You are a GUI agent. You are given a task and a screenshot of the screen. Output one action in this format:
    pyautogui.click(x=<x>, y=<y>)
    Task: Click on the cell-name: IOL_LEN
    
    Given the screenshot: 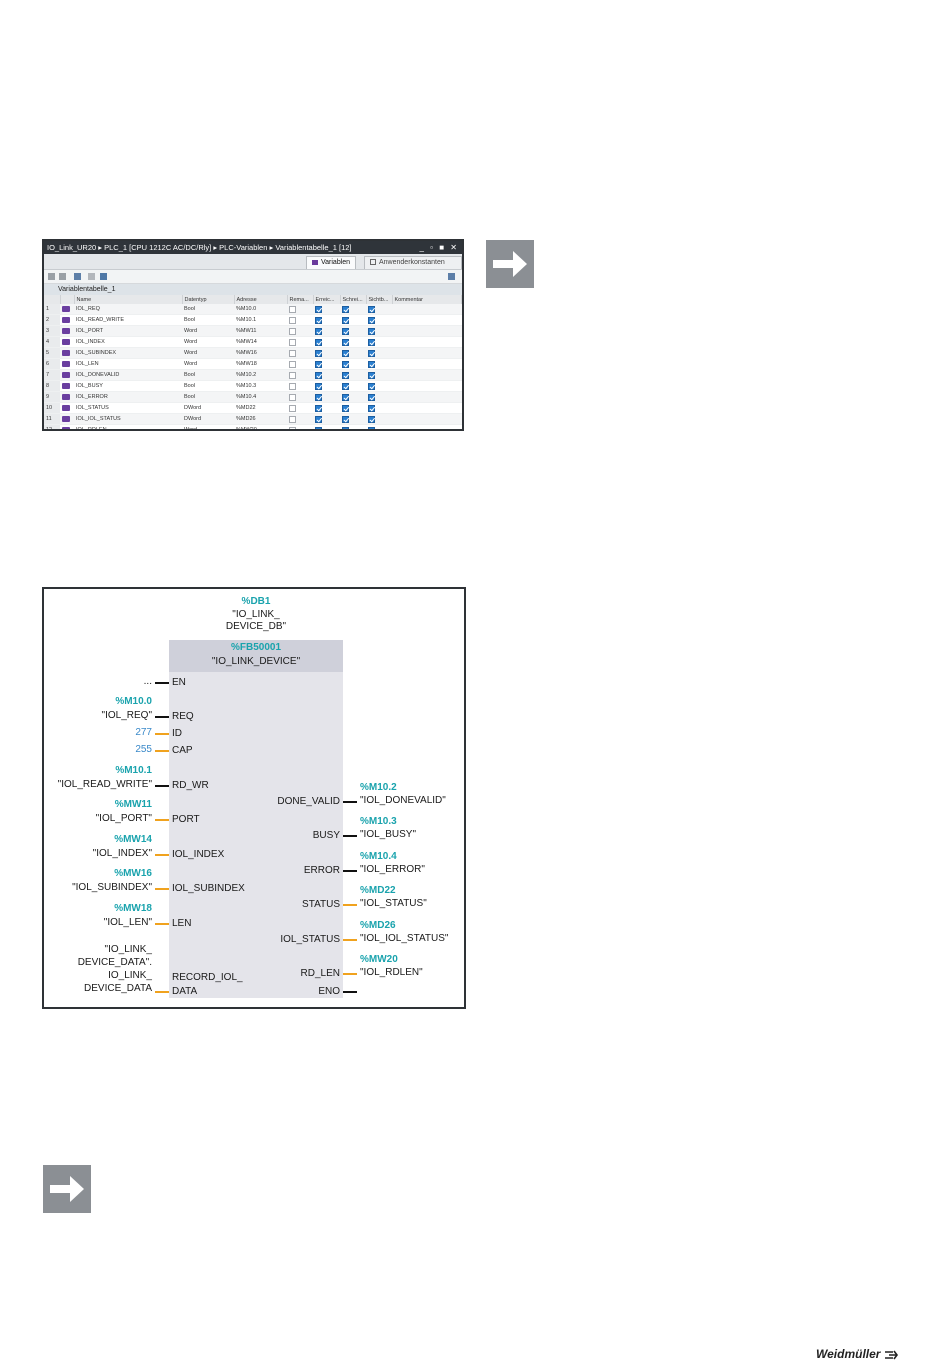 What is the action you would take?
    pyautogui.click(x=128, y=364)
    